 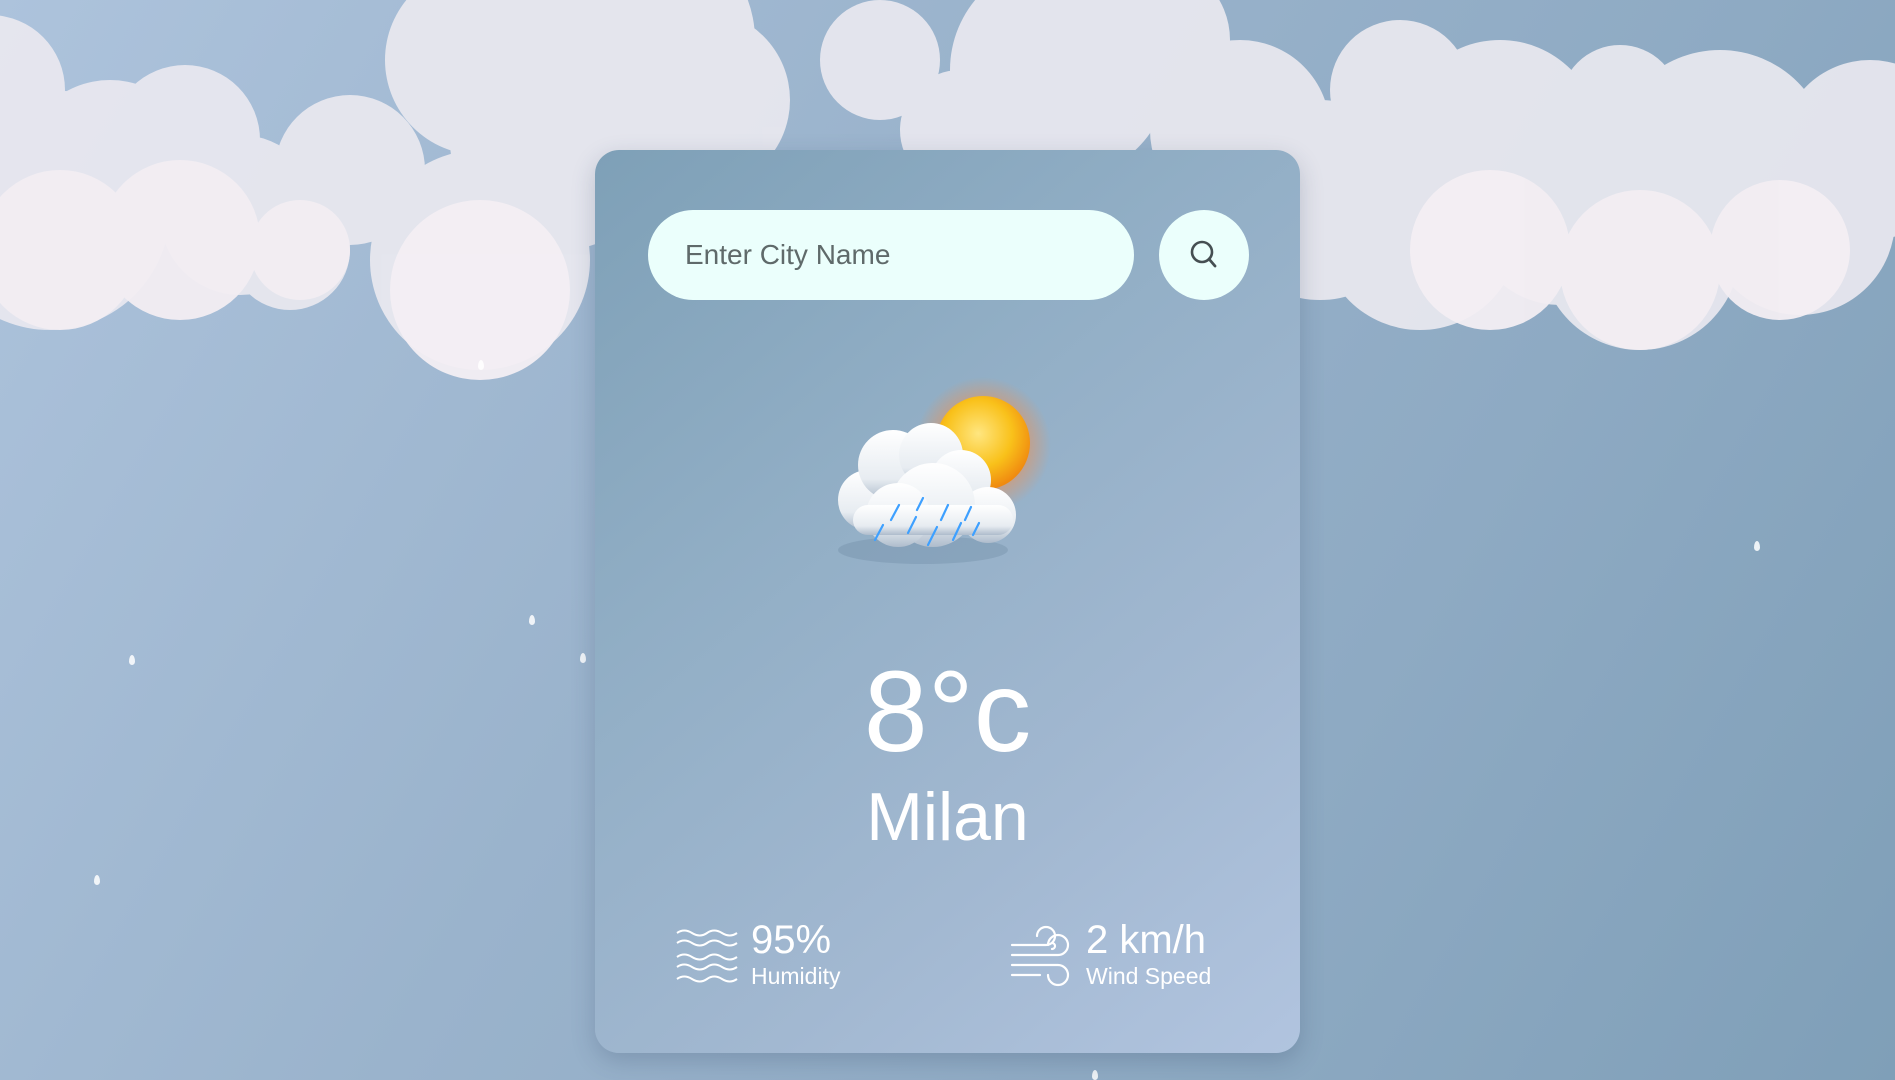 I want to click on search-button, so click(x=1204, y=255).